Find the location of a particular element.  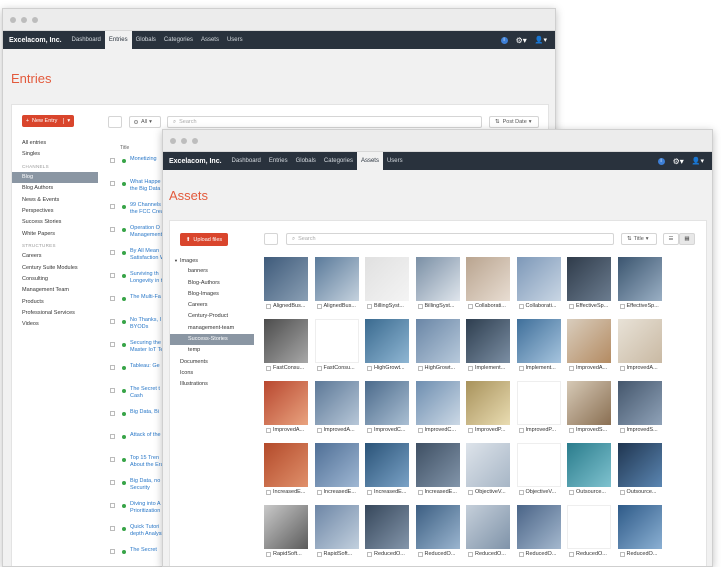

sidebar-item-success-stories: Success Stories is located at coordinates (55, 222).